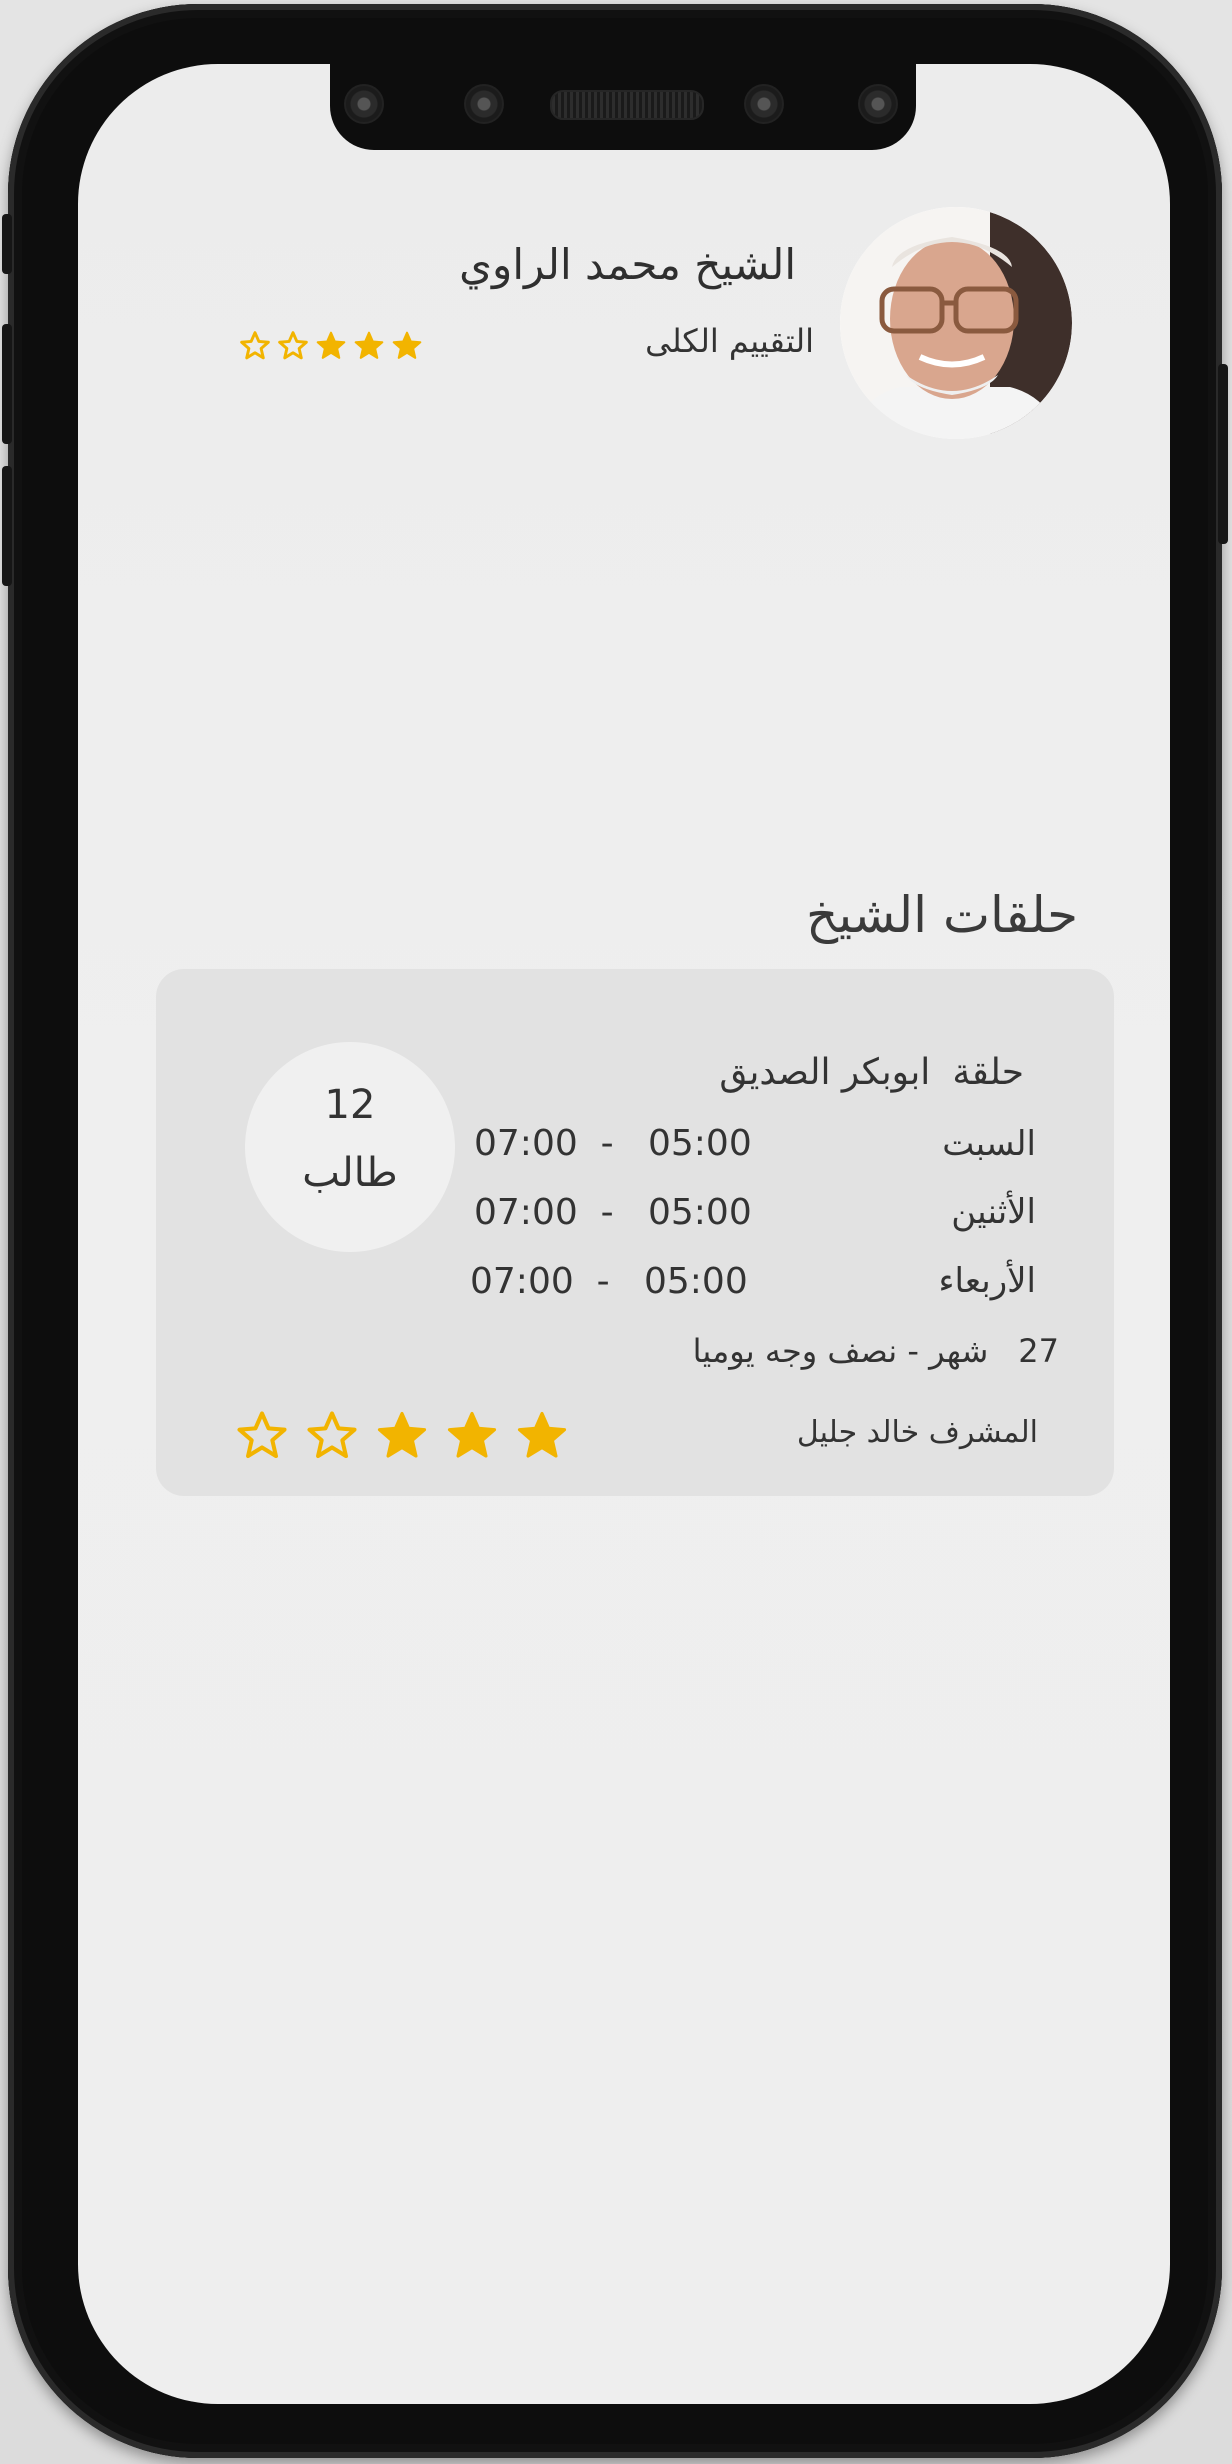 The height and width of the screenshot is (2464, 1232). What do you see at coordinates (350, 1147) in the screenshot?
I see `student-count-badge: 12 طالب` at bounding box center [350, 1147].